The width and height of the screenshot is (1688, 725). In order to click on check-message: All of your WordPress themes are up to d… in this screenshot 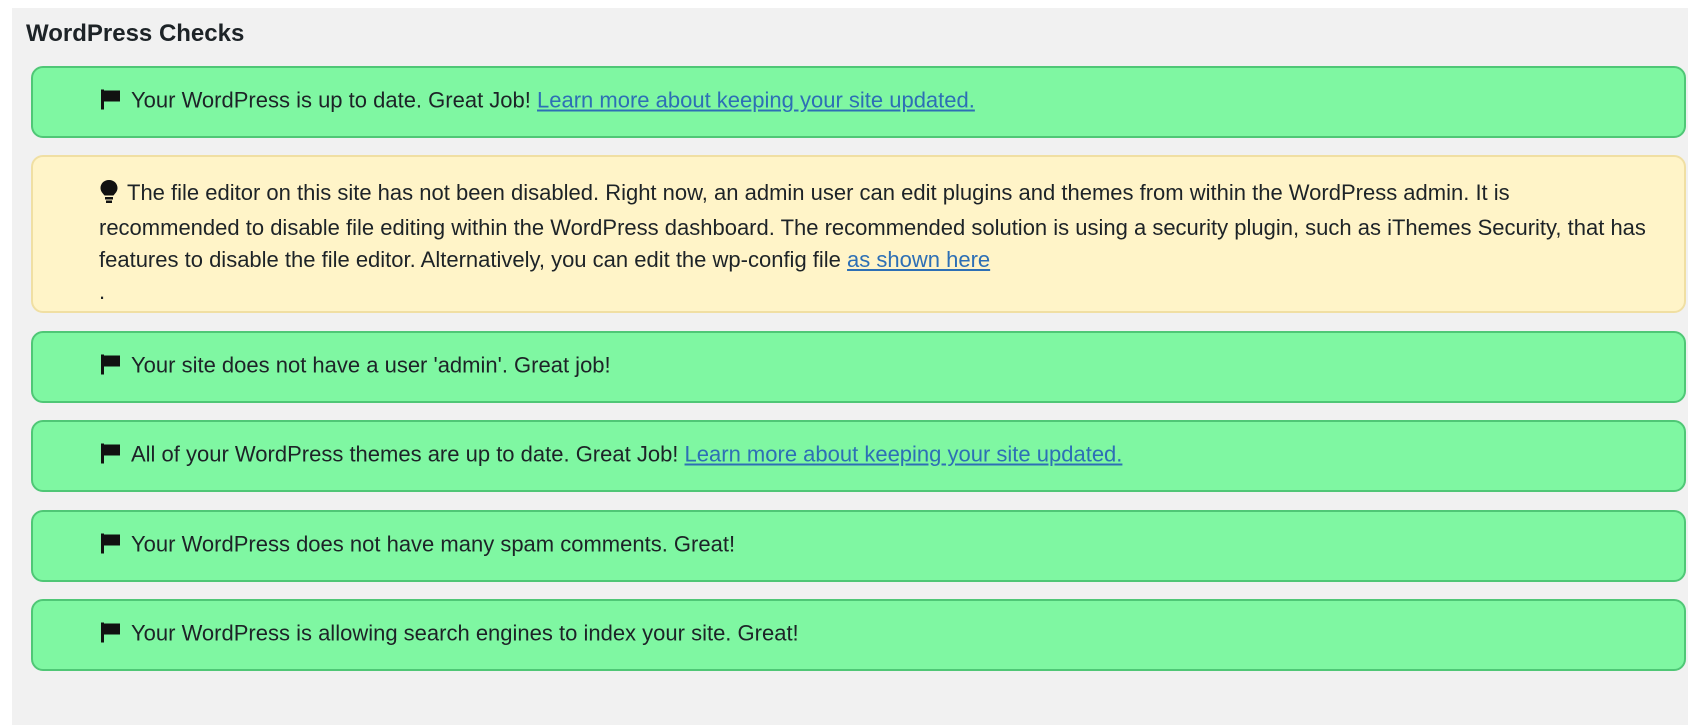, I will do `click(405, 454)`.